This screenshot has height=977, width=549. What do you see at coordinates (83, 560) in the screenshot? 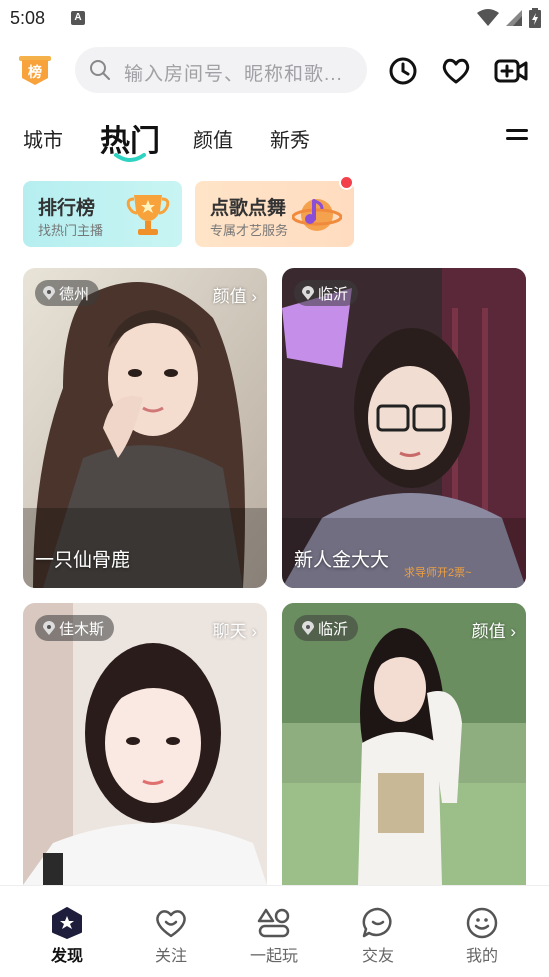
I see `streamer-name: 一只仙骨鹿` at bounding box center [83, 560].